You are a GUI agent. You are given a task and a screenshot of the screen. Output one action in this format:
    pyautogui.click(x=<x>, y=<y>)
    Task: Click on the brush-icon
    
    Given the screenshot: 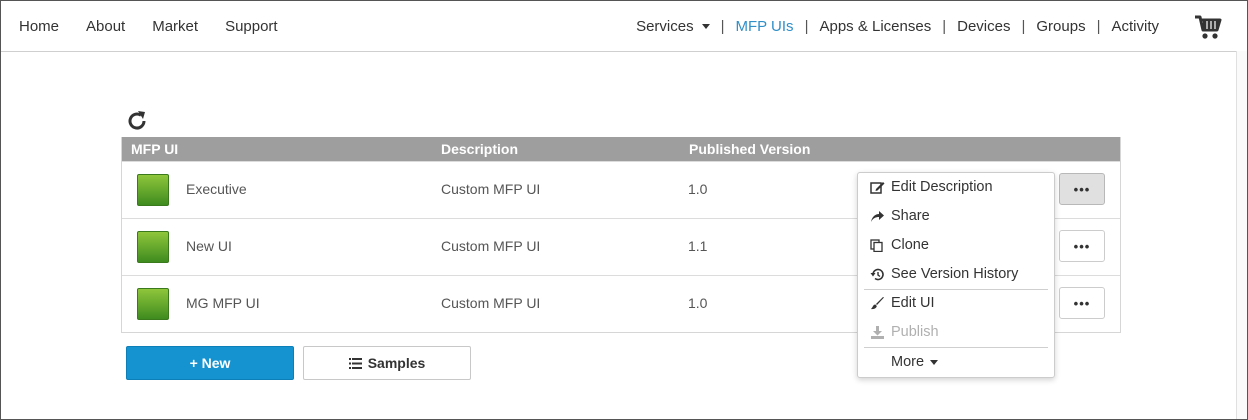 What is the action you would take?
    pyautogui.click(x=877, y=302)
    